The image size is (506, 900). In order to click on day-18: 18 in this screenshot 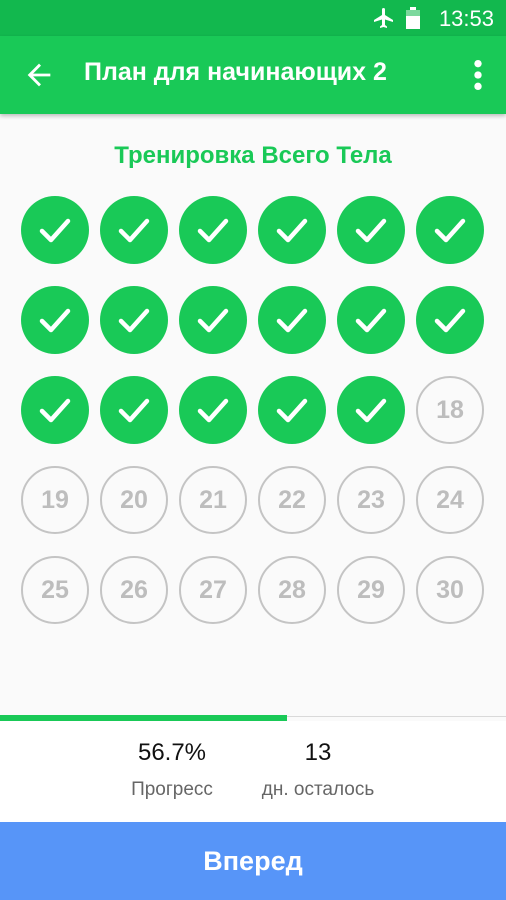, I will do `click(450, 410)`.